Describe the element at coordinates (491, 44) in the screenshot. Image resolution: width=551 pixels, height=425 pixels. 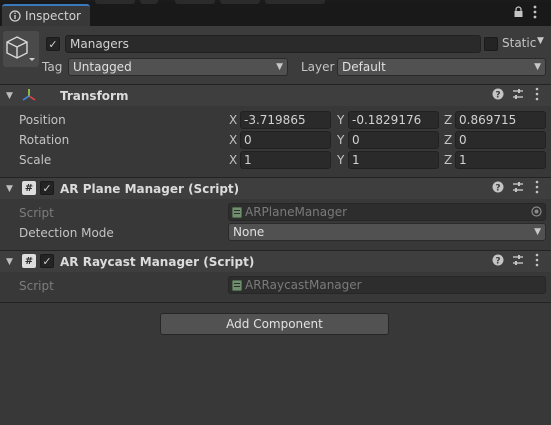
I see `static-checkbox` at that location.